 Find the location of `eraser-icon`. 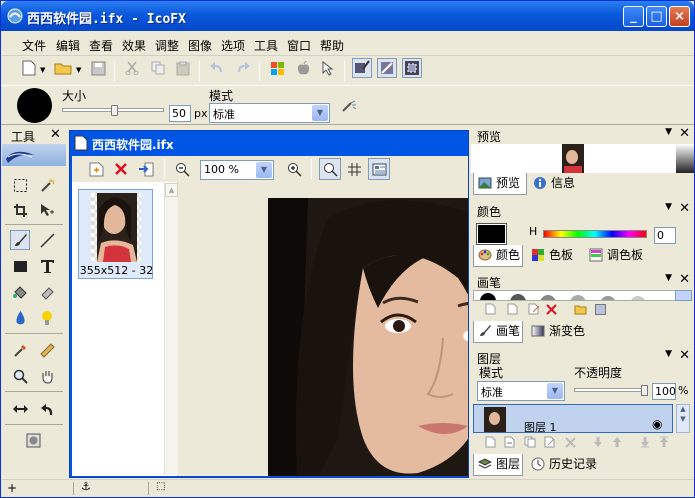

eraser-icon is located at coordinates (47, 292).